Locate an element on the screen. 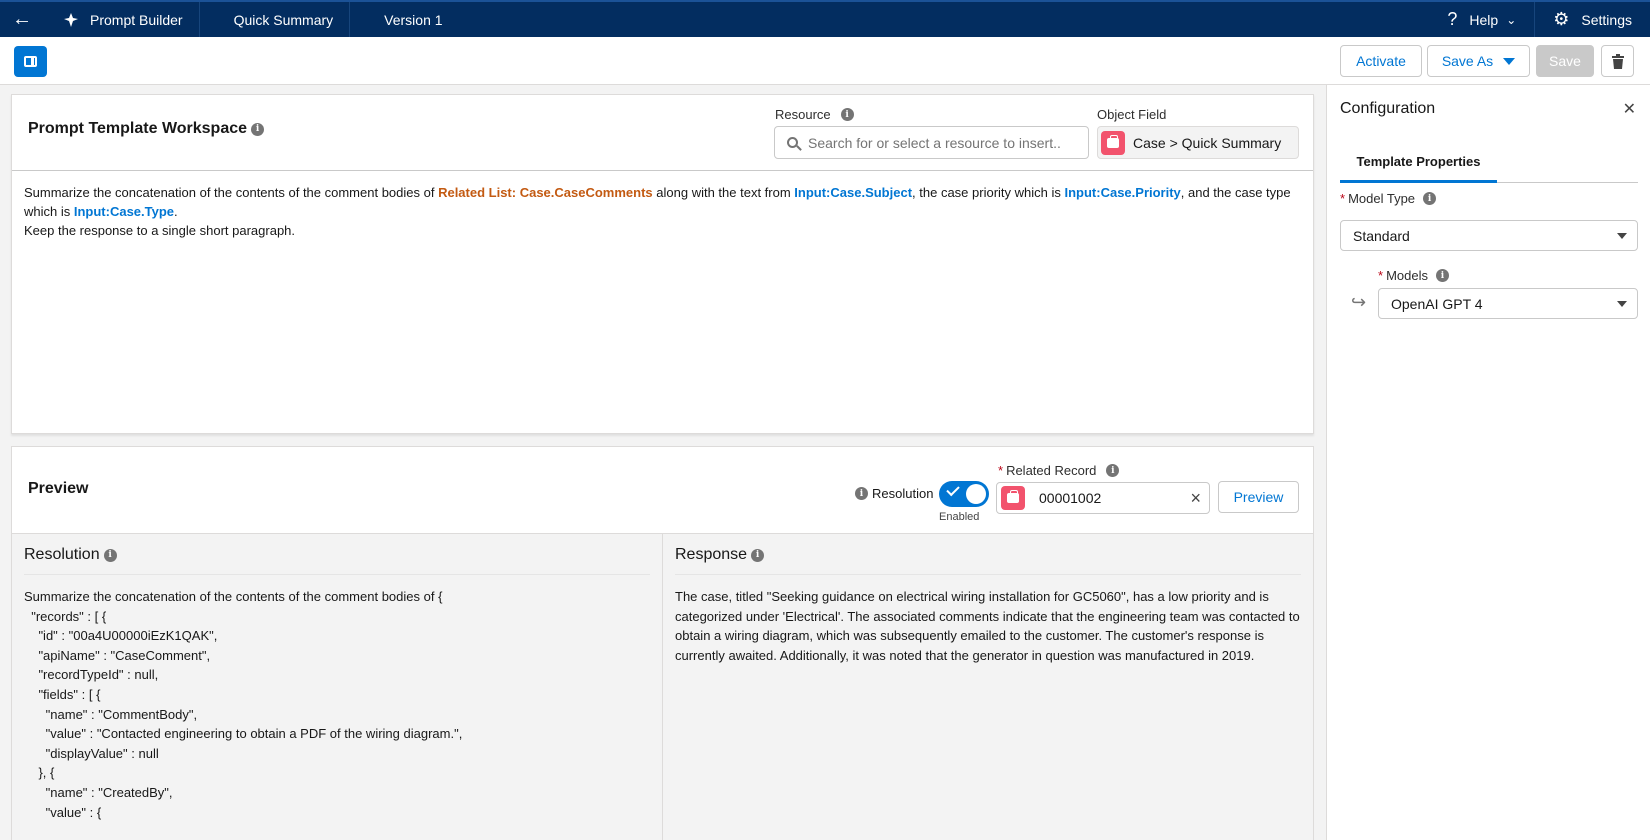 The height and width of the screenshot is (840, 1650). response-heading-text: Response is located at coordinates (711, 554).